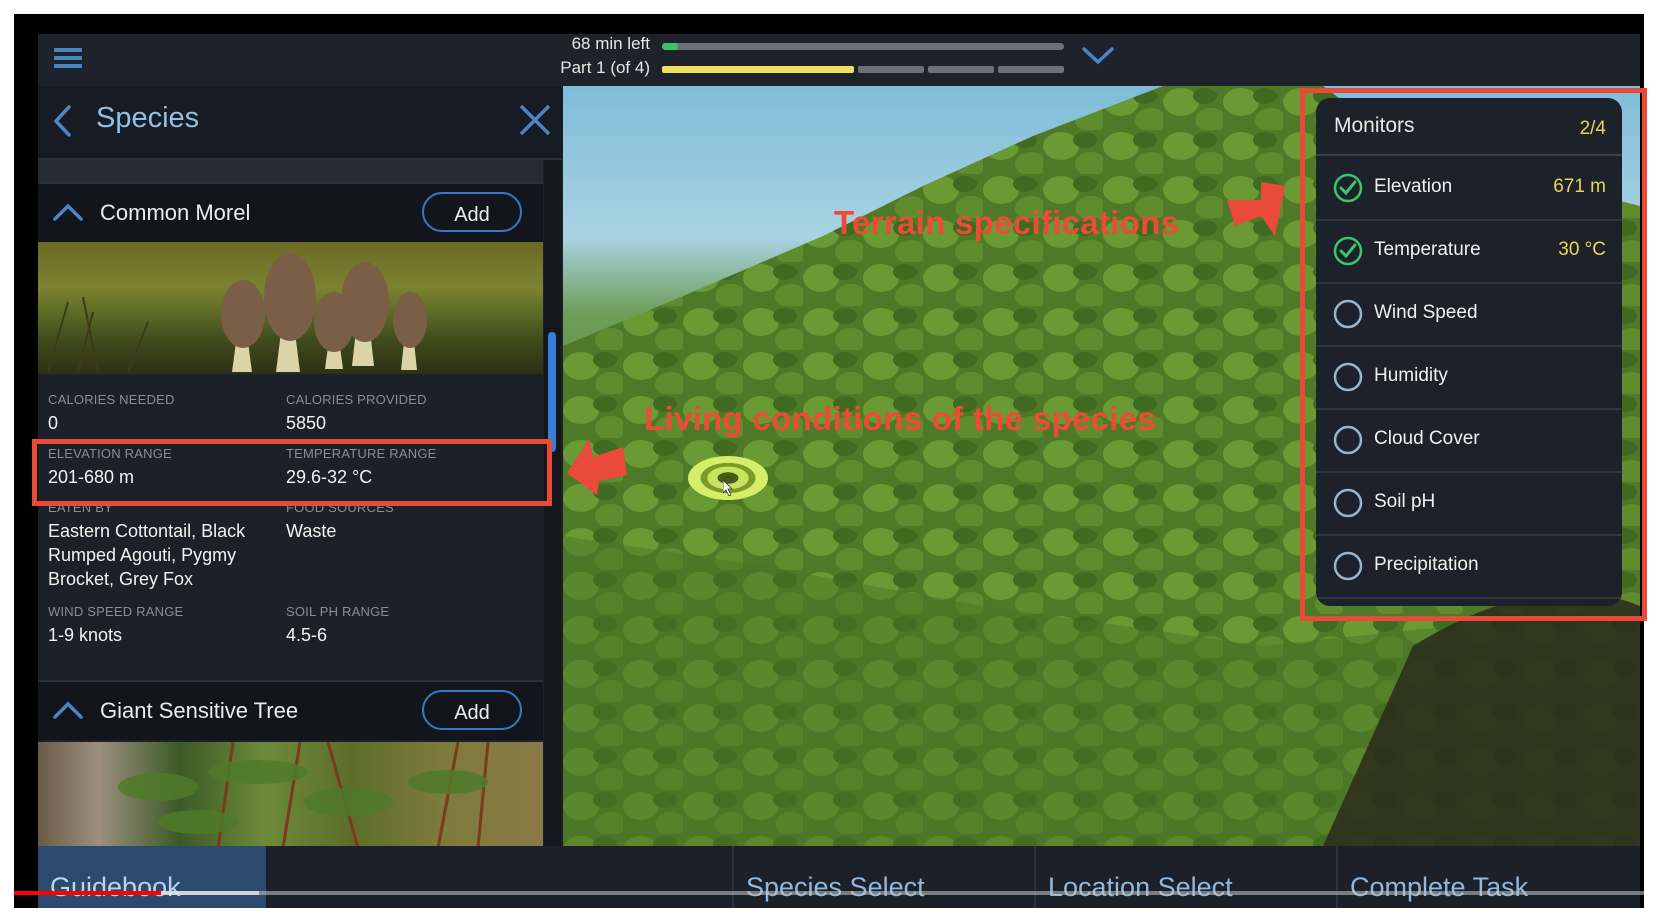  What do you see at coordinates (338, 611) in the screenshot?
I see `stat-label: SOIL PH RANGE` at bounding box center [338, 611].